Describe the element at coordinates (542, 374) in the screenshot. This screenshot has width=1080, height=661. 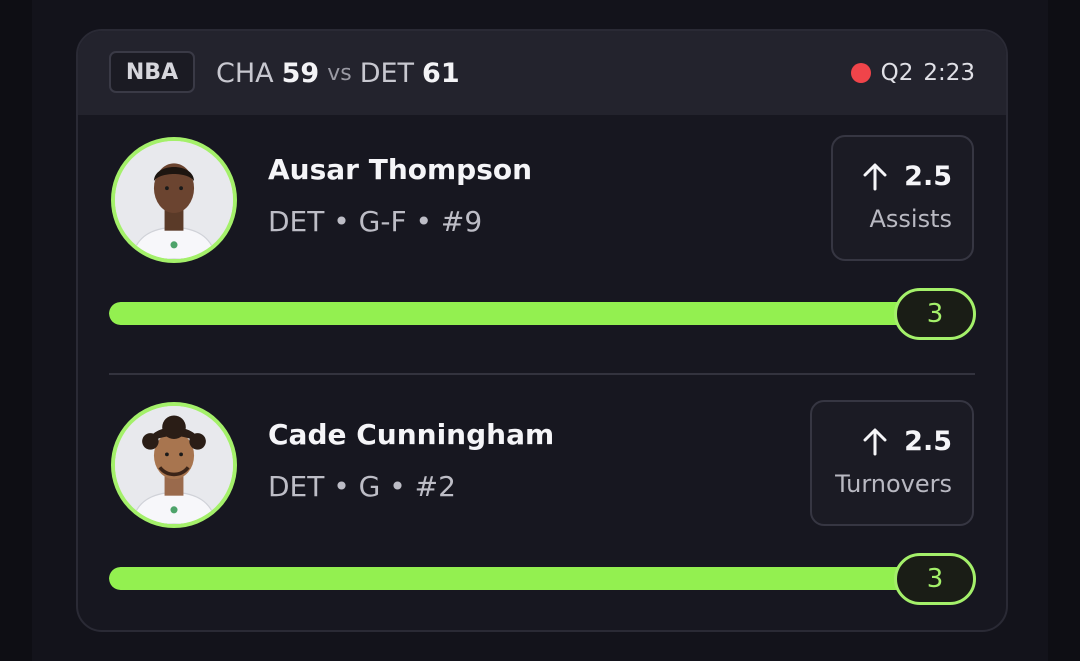
I see `divider` at that location.